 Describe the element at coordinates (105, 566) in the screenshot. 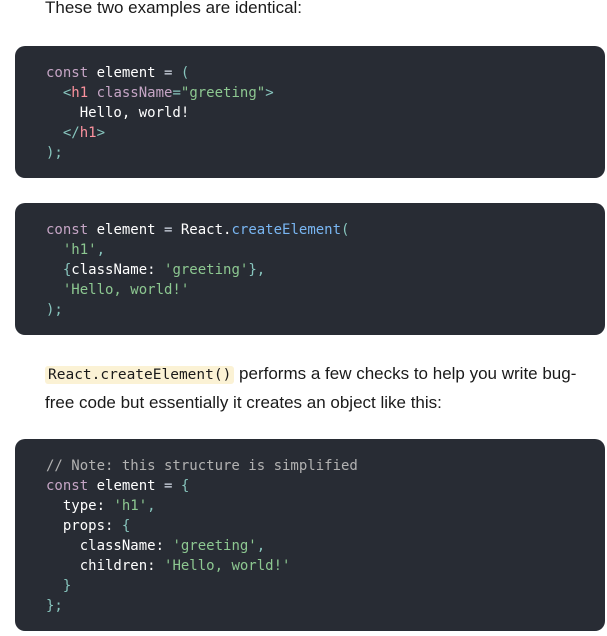

I see `code-identifier: children:` at that location.